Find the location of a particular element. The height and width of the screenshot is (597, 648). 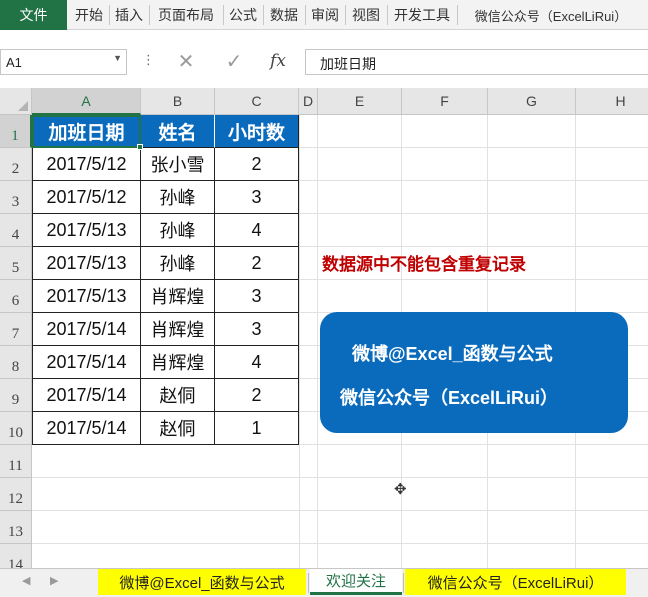

table-cell-hours: 1 is located at coordinates (257, 428).